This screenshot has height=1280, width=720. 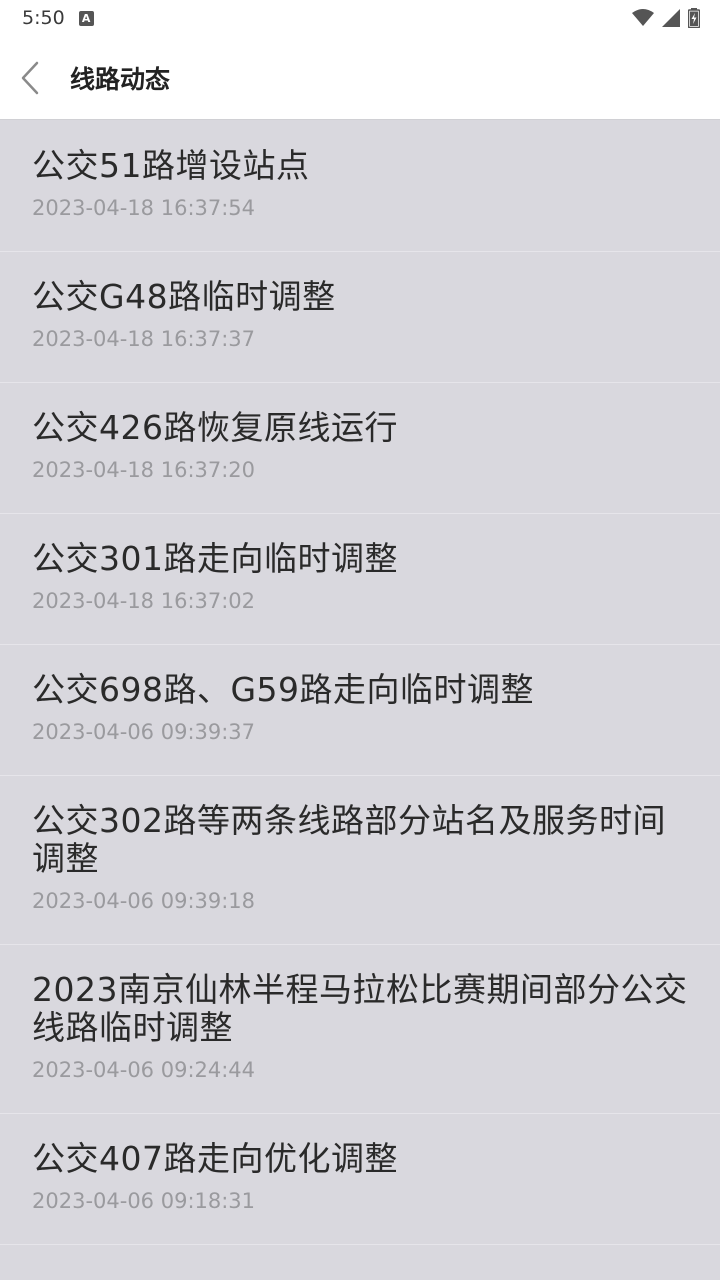 What do you see at coordinates (215, 427) in the screenshot?
I see `item-title: 公交426路恢复原线运行` at bounding box center [215, 427].